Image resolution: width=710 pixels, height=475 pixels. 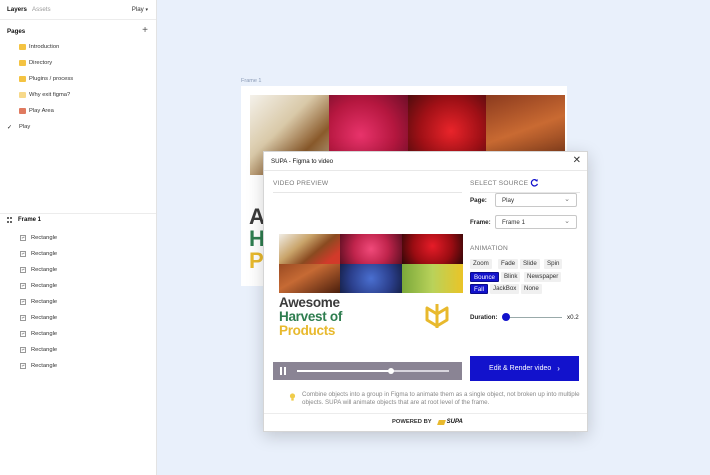 What do you see at coordinates (79, 127) in the screenshot?
I see `page-item: ✓ Play` at bounding box center [79, 127].